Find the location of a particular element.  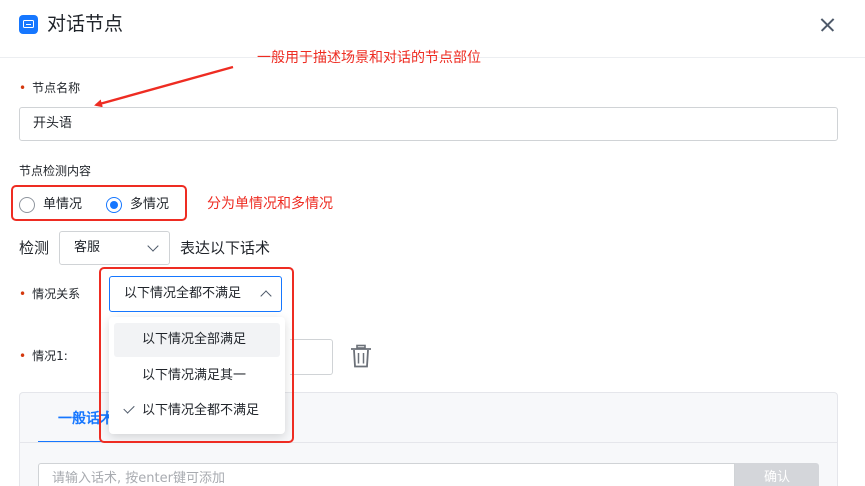

detection-section-label: 节点检测内容 is located at coordinates (55, 171).